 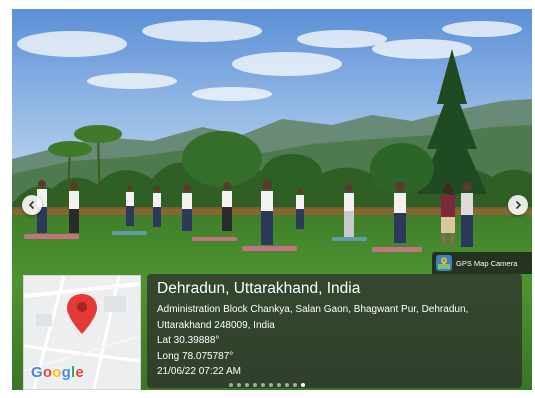 What do you see at coordinates (195, 356) in the screenshot?
I see `longitude: Long 78.075787°` at bounding box center [195, 356].